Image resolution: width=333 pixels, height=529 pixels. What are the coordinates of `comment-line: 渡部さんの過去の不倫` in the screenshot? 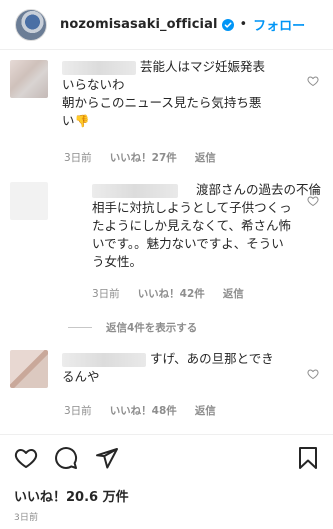 It's located at (259, 189).